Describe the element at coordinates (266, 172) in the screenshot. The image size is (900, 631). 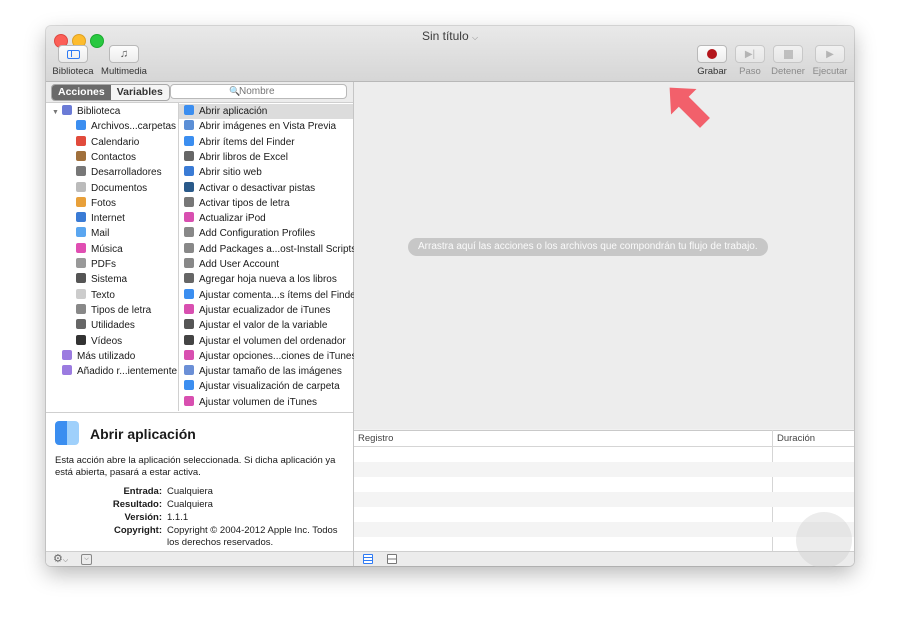
I see `action-item: Abrir sitio web` at that location.